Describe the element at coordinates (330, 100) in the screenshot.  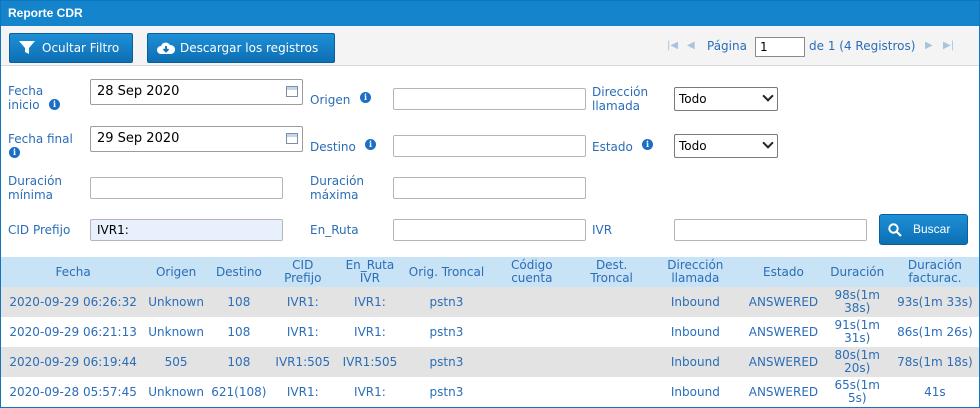
I see `origen-label: Origen` at that location.